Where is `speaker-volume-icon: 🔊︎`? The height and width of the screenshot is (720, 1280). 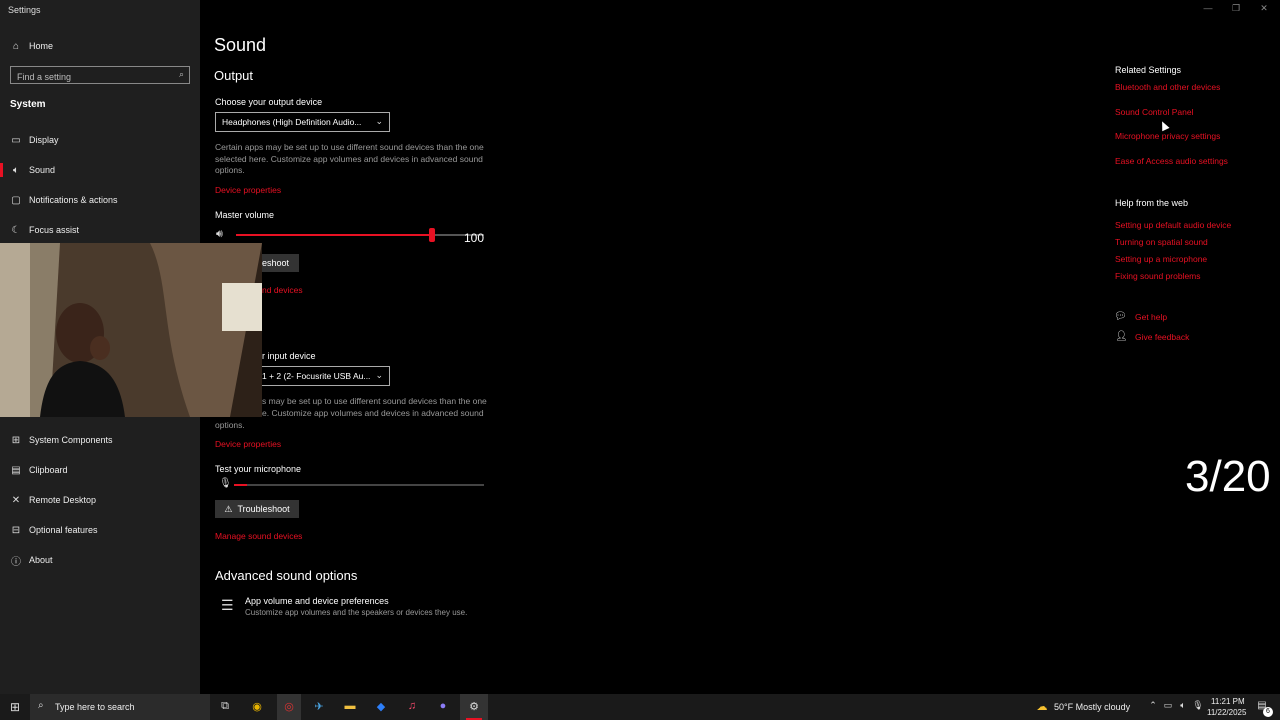 speaker-volume-icon: 🔊︎ is located at coordinates (219, 234).